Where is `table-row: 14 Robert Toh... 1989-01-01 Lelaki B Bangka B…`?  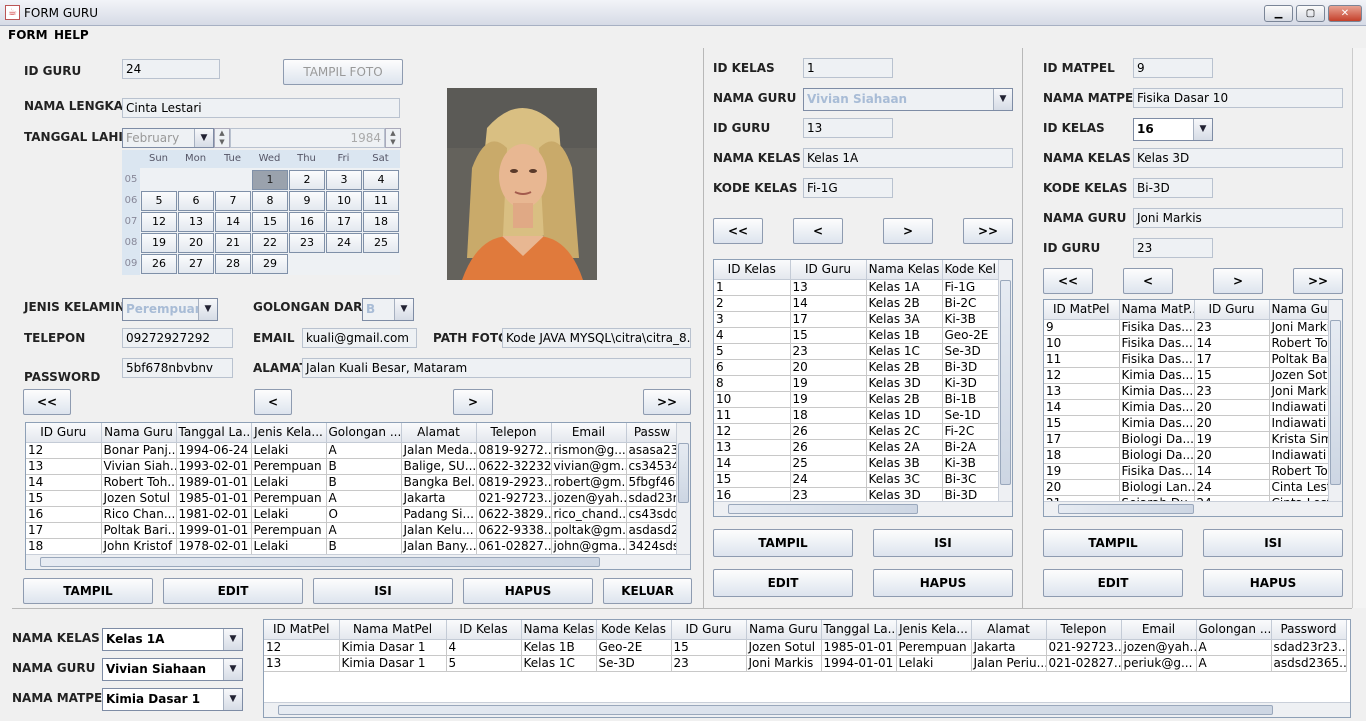
table-row: 14 Robert Toh... 1989-01-01 Lelaki B Bangka B… is located at coordinates (351, 482).